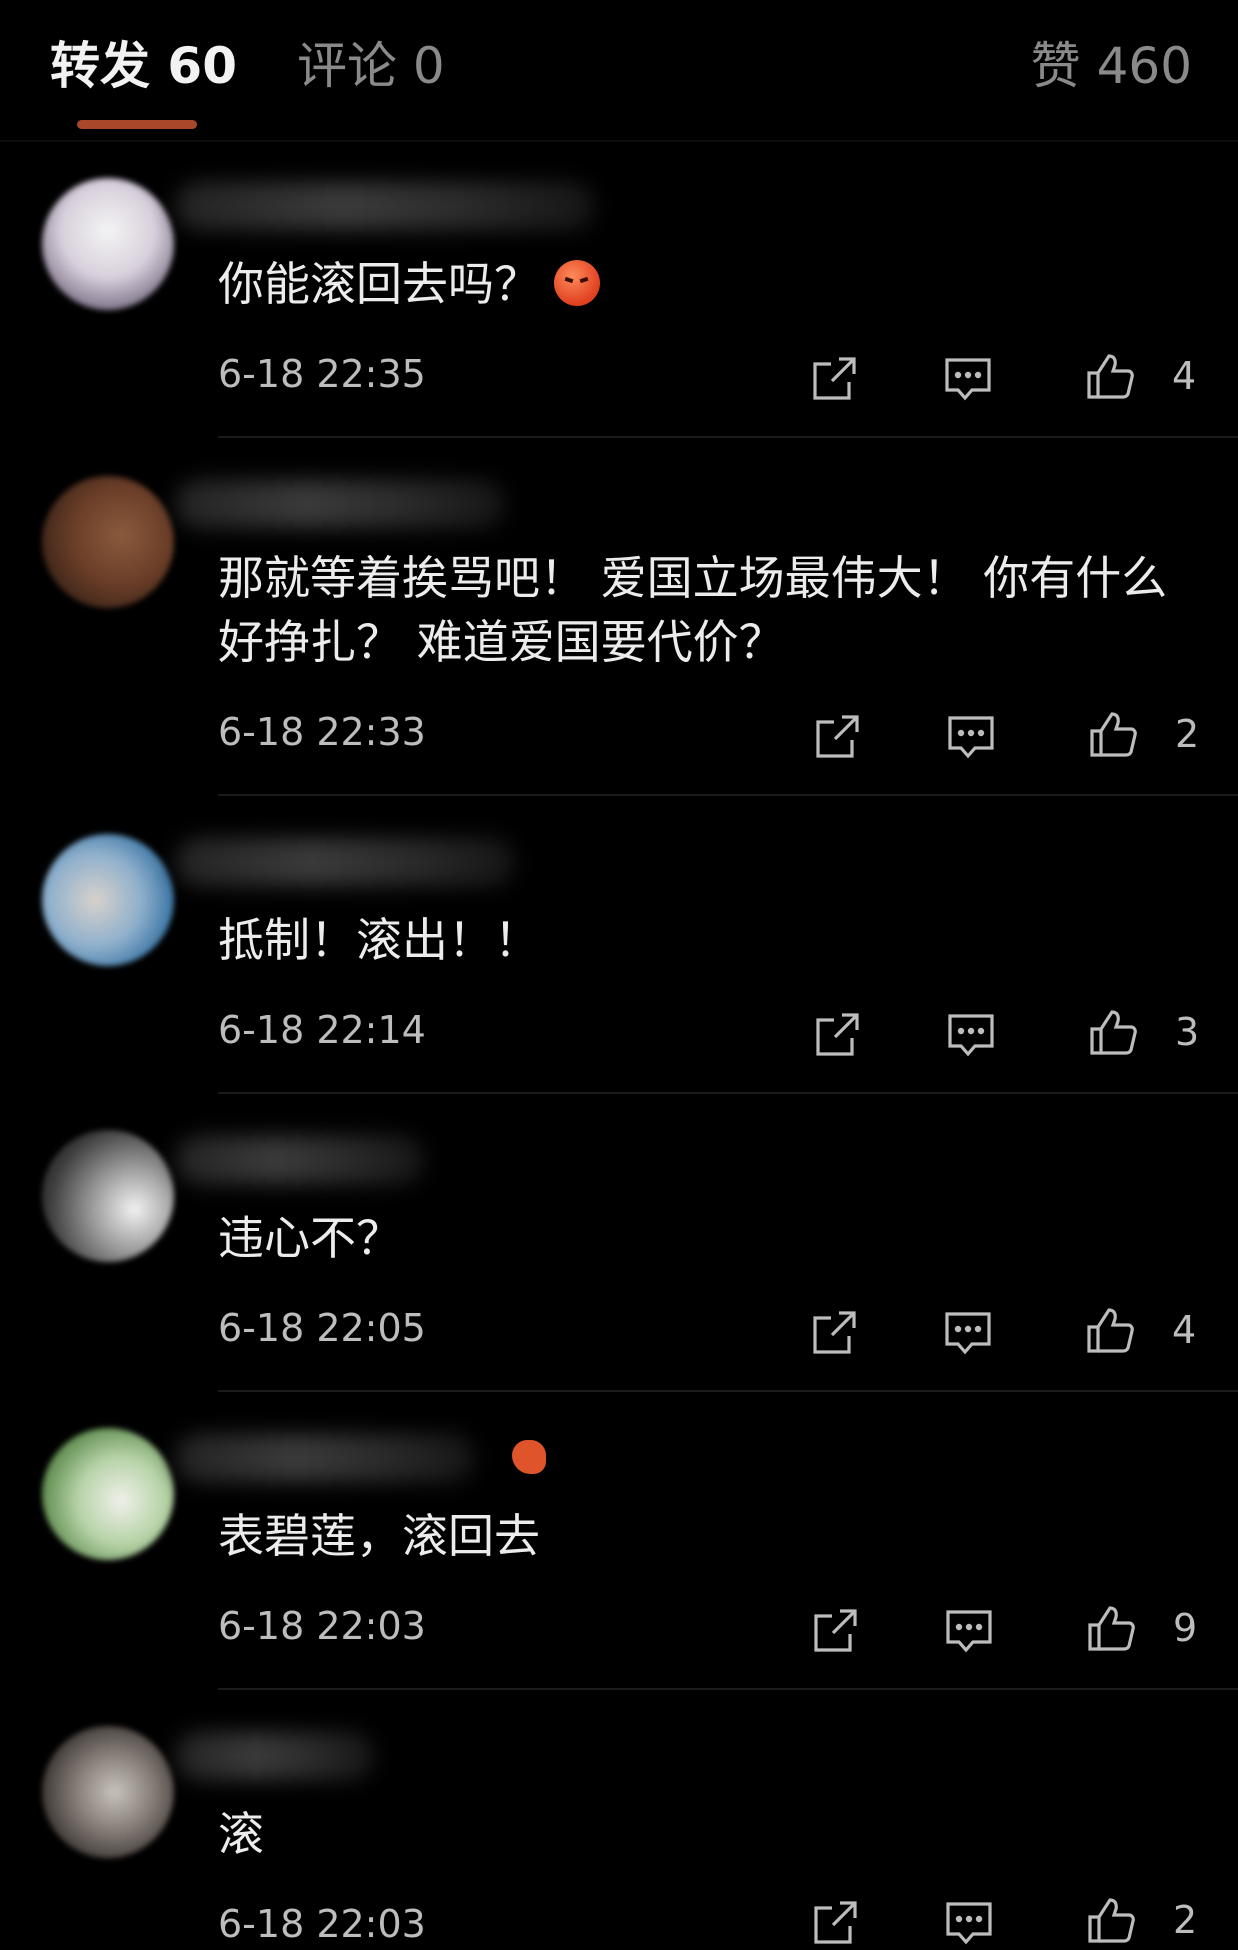 This screenshot has width=1238, height=1950. Describe the element at coordinates (1187, 1032) in the screenshot. I see `like-count: 3` at that location.